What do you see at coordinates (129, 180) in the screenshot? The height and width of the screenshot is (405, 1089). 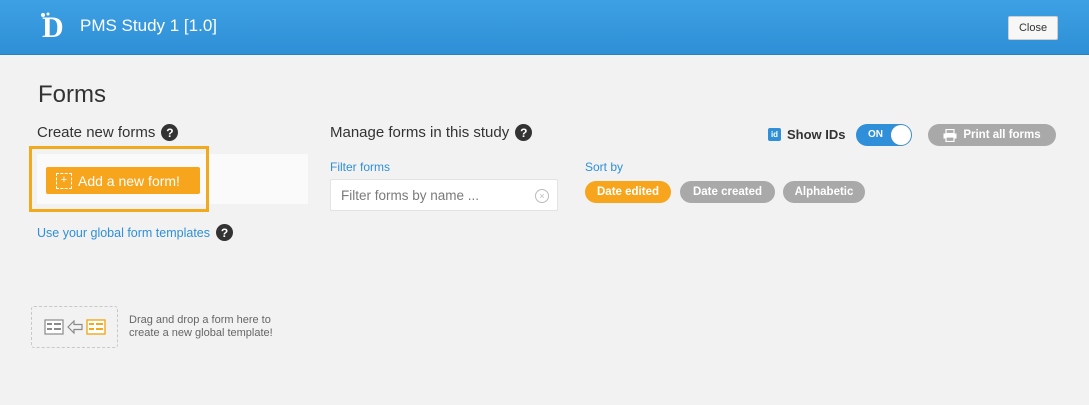 I see `add-new-form-label: Add a new form!` at bounding box center [129, 180].